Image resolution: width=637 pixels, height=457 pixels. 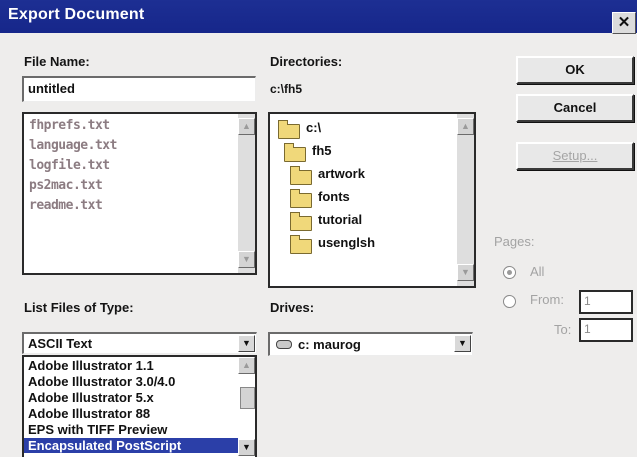 What do you see at coordinates (246, 343) in the screenshot?
I see `chevron-down-icon: ▼` at bounding box center [246, 343].